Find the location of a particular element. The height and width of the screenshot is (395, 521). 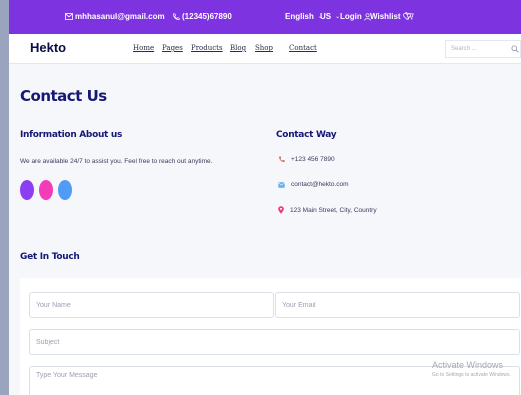

nav-pages: Pages is located at coordinates (172, 48).